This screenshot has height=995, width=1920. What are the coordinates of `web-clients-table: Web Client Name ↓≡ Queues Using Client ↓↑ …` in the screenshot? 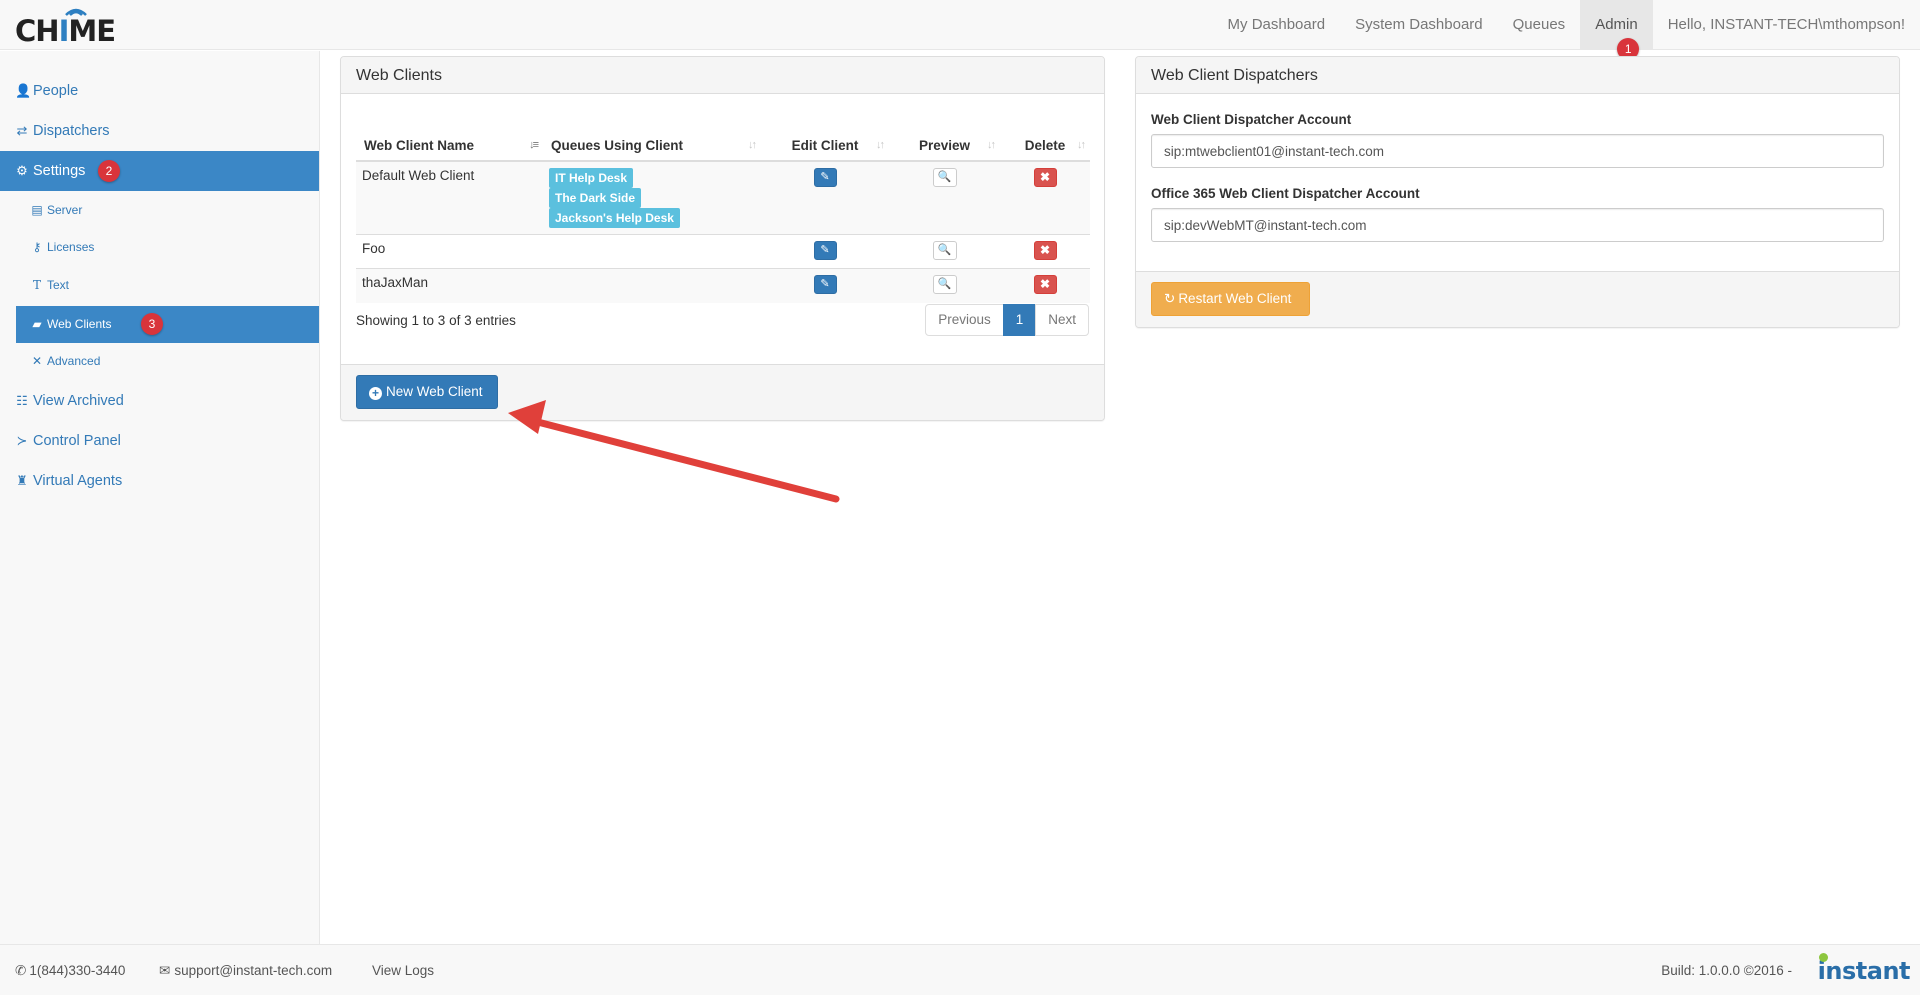 It's located at (723, 217).